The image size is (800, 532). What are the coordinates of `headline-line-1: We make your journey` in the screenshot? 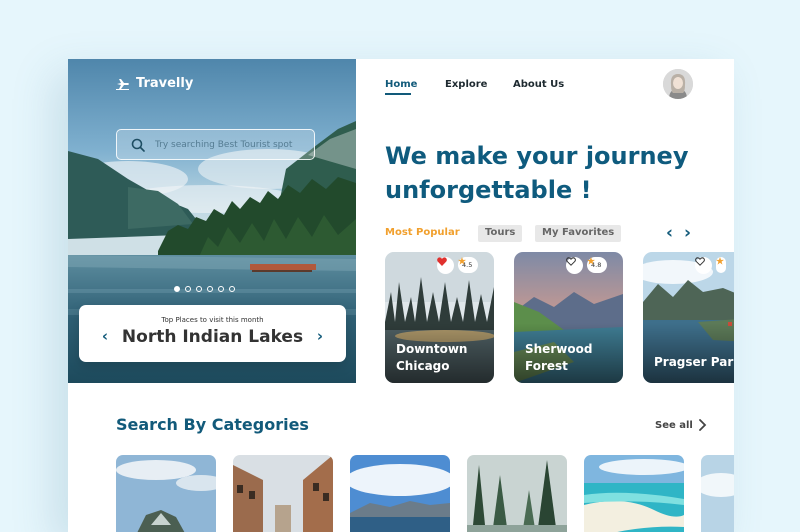 It's located at (537, 156).